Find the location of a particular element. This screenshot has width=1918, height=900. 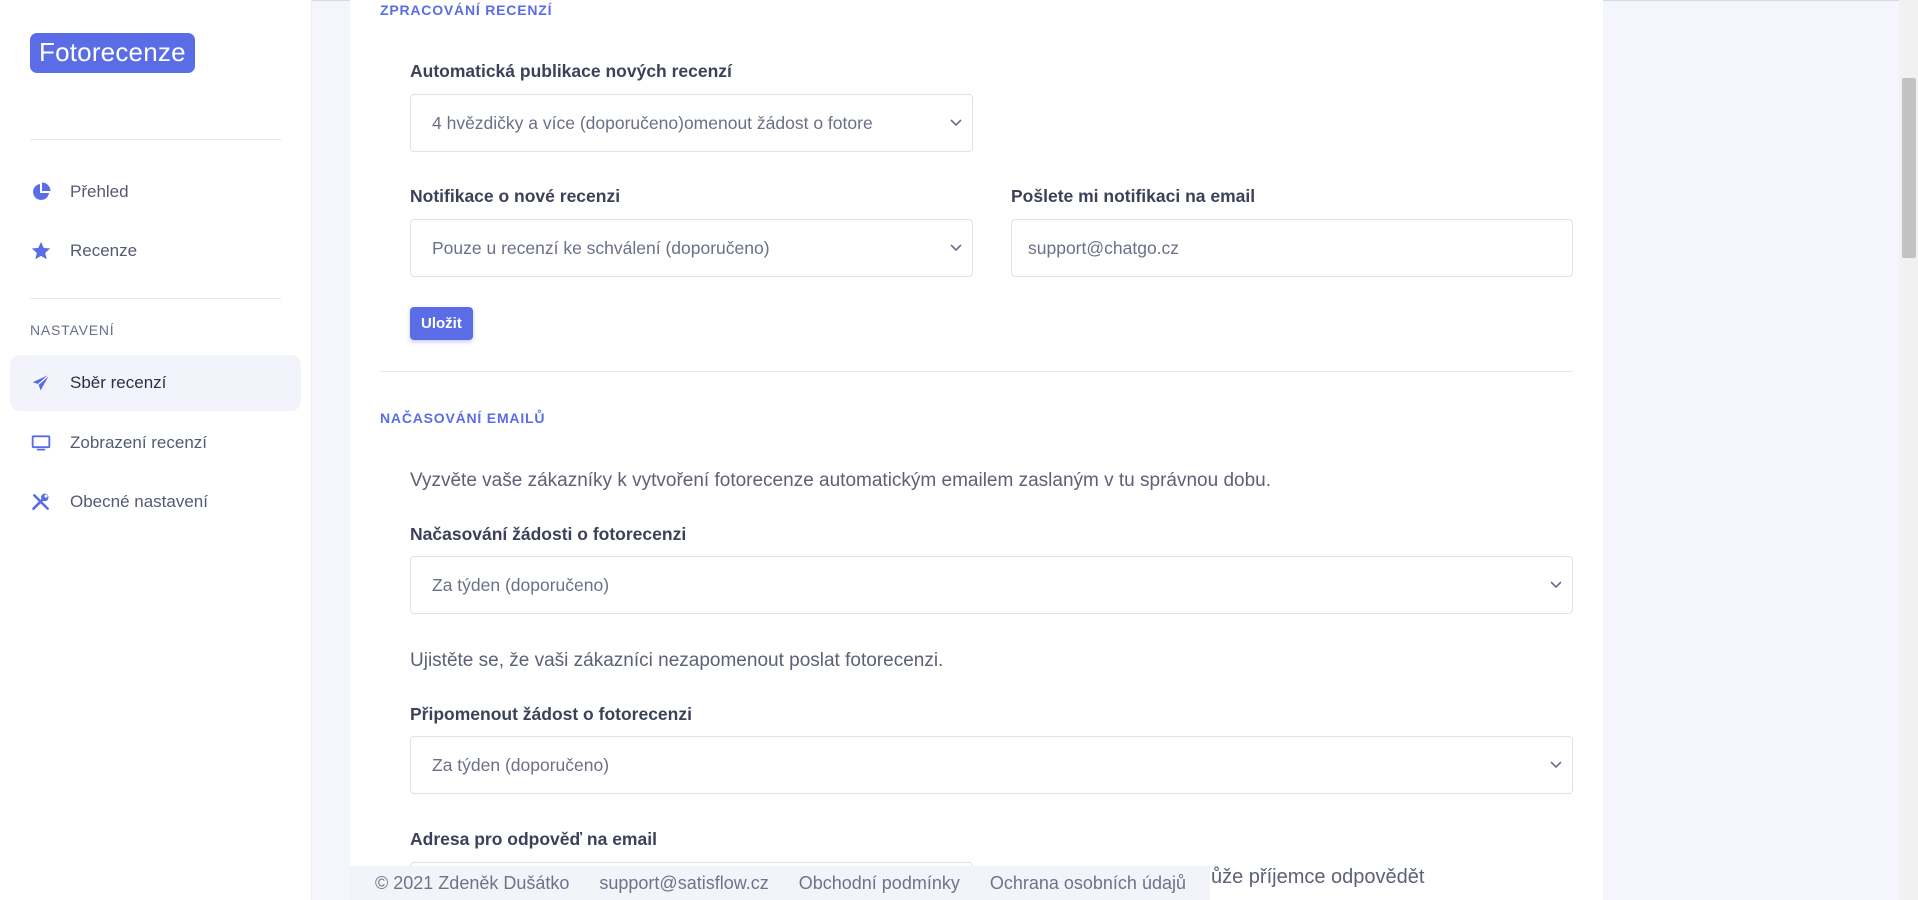

star-icon is located at coordinates (41, 251).